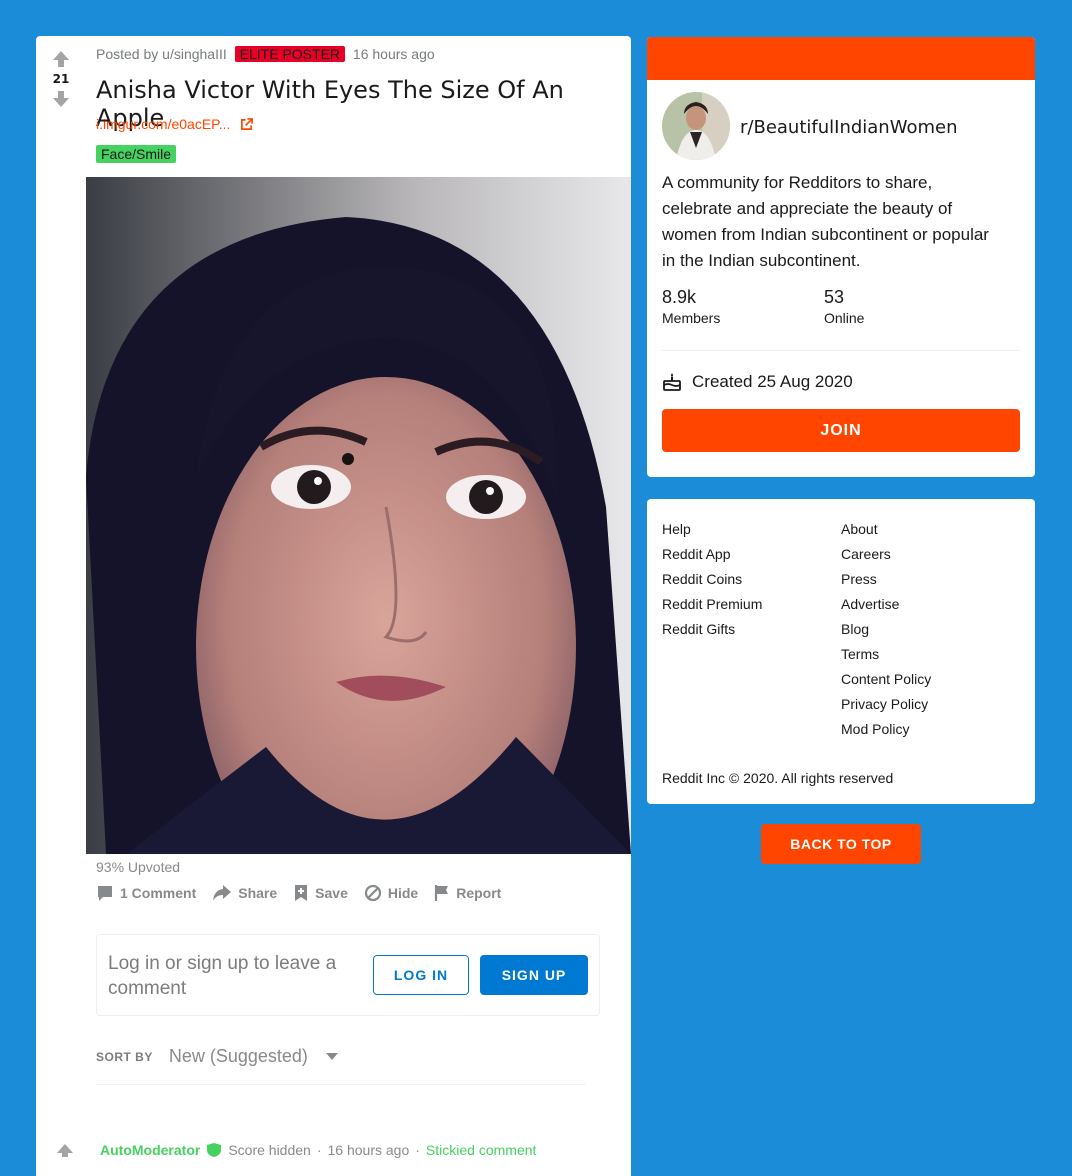 The width and height of the screenshot is (1072, 1176). I want to click on about-divider, so click(841, 350).